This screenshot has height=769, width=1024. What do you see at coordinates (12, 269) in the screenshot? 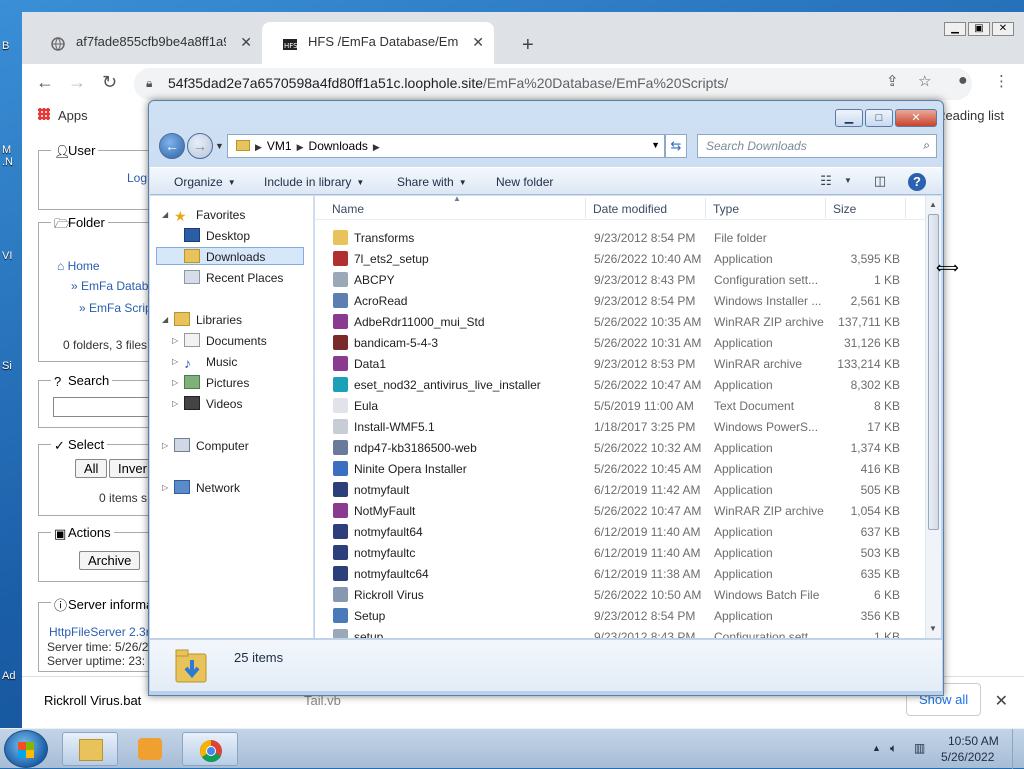
I see `desktop-icon: VI` at bounding box center [12, 269].